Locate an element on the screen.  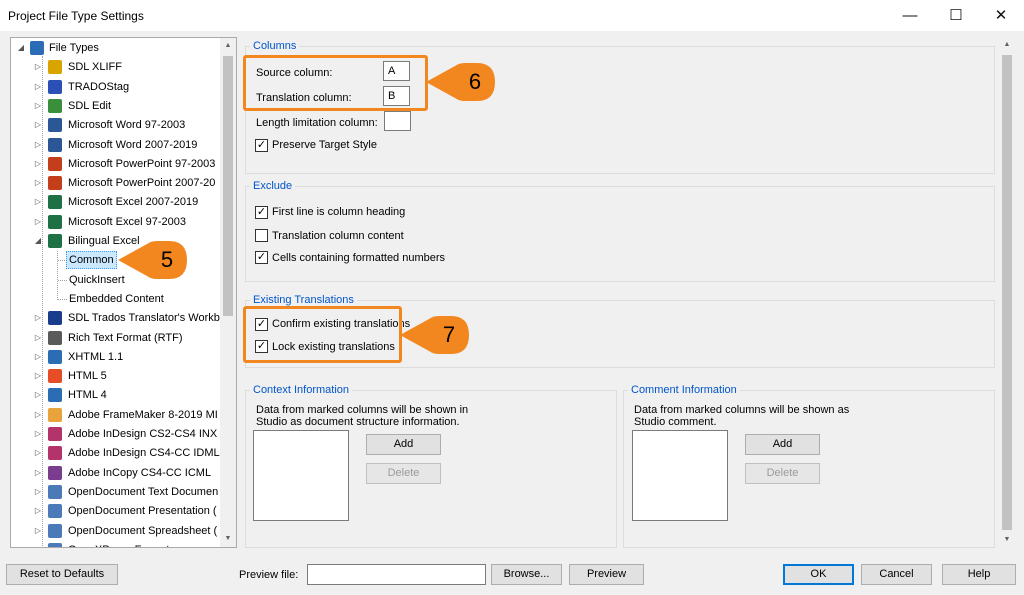
tree-item: ▷ XHTML 1.1 is located at coordinates (115, 357).